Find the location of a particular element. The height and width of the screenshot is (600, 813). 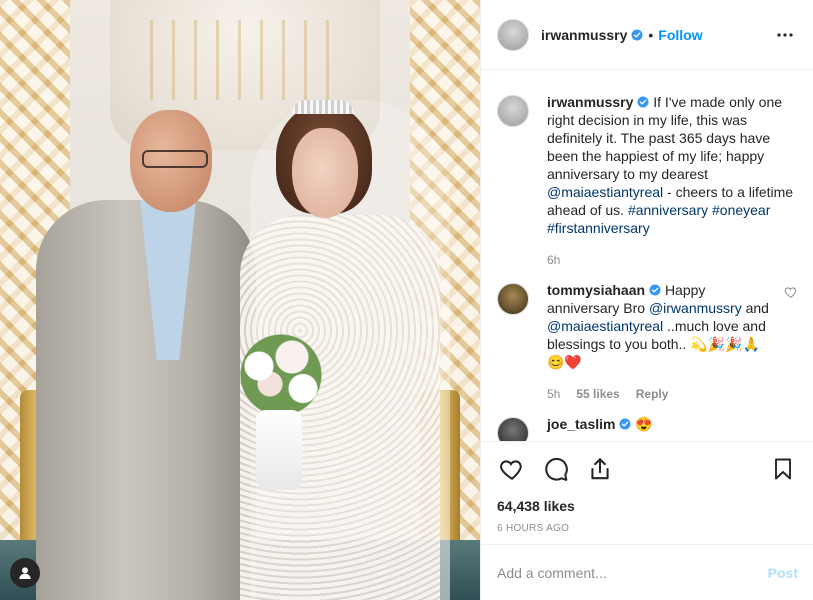

comment-likes: 55 likes is located at coordinates (597, 394).